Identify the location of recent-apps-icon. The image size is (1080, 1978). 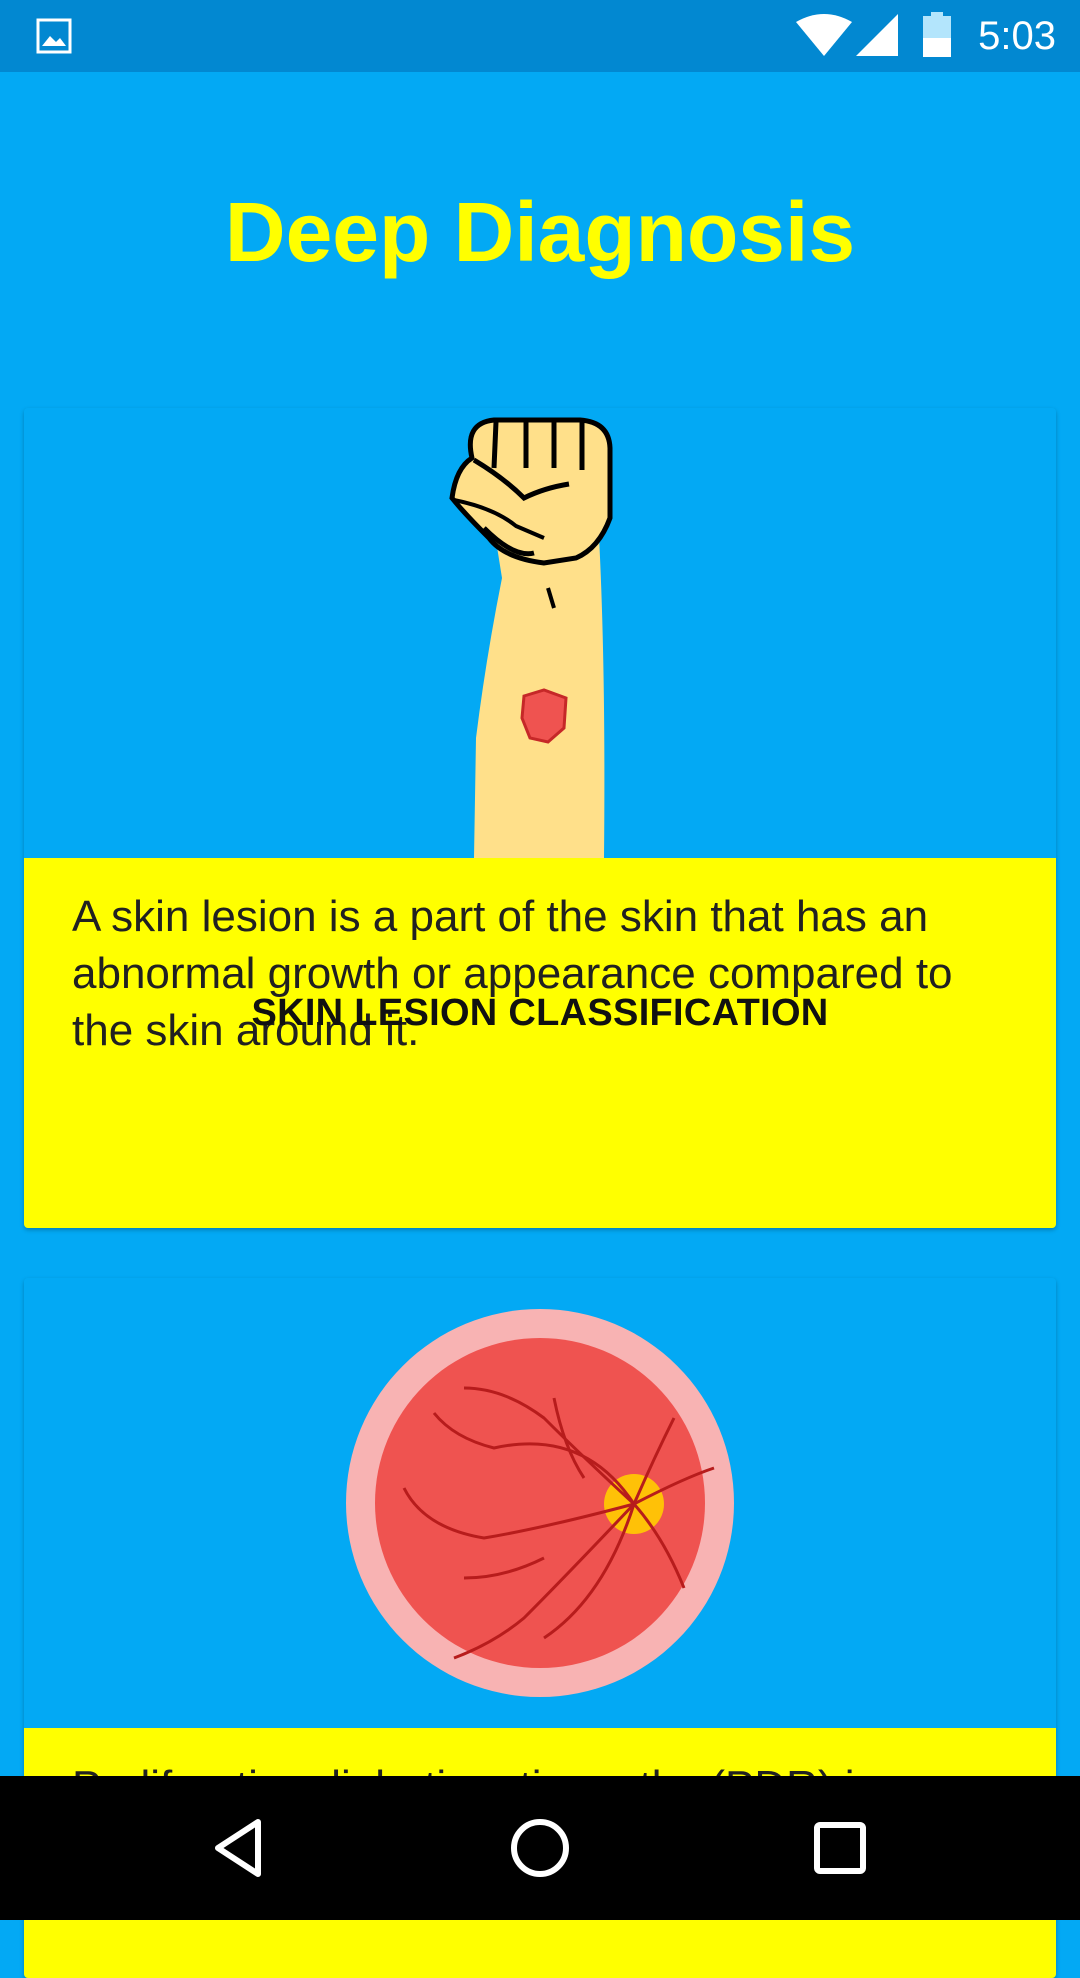
(840, 1848).